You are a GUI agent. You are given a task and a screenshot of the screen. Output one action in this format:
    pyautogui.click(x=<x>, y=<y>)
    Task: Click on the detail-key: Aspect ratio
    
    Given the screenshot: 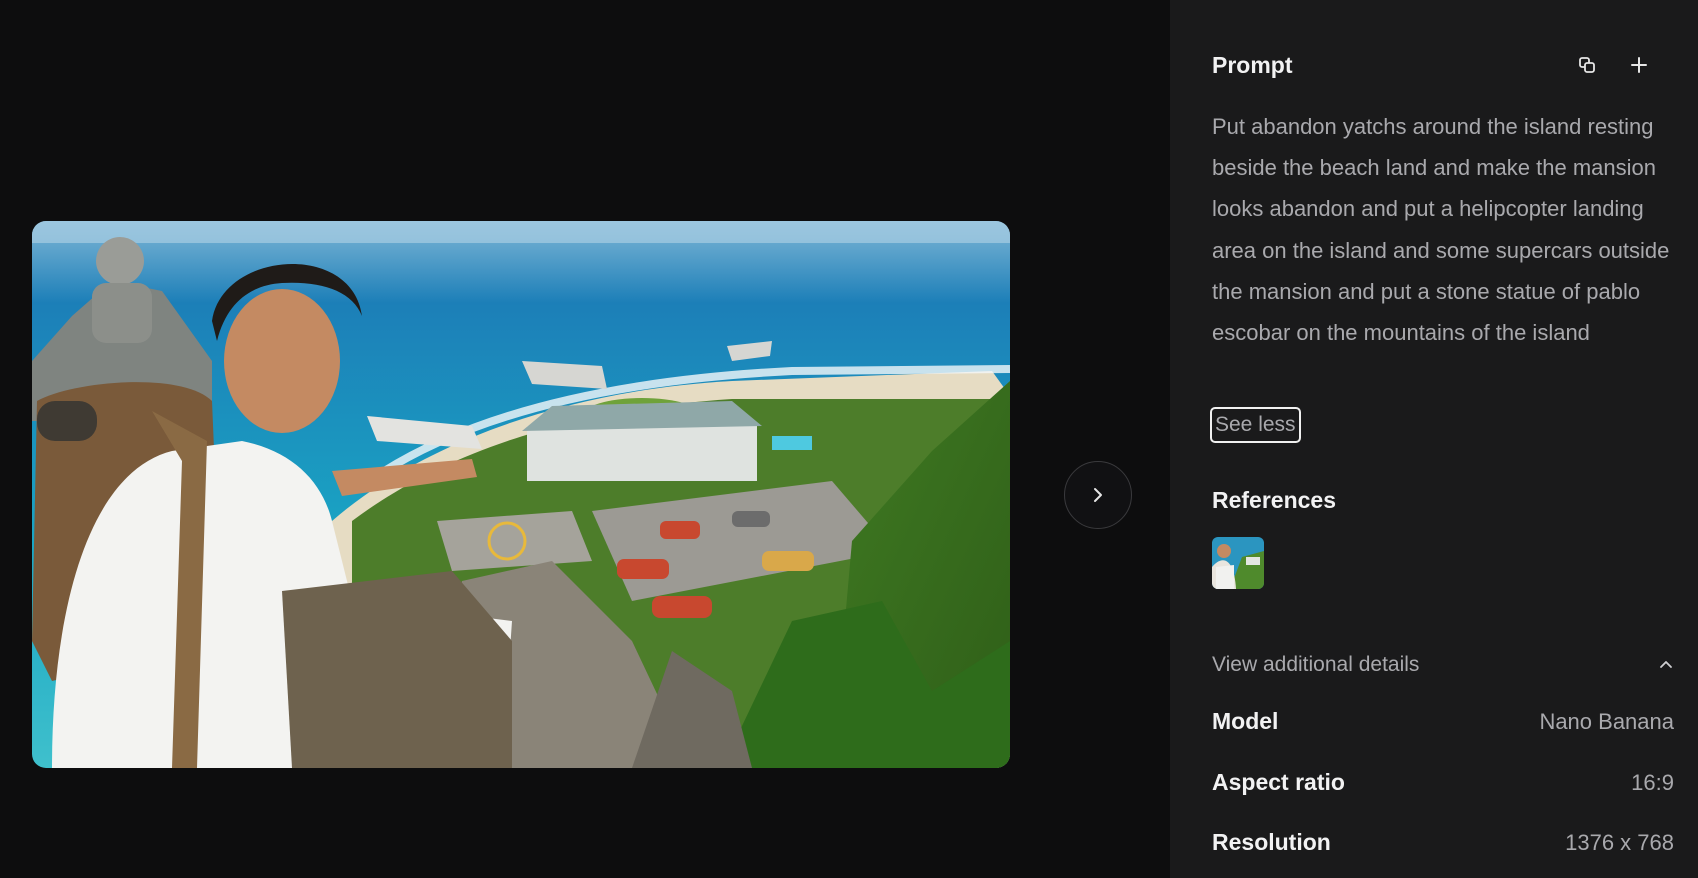 What is the action you would take?
    pyautogui.click(x=1278, y=782)
    